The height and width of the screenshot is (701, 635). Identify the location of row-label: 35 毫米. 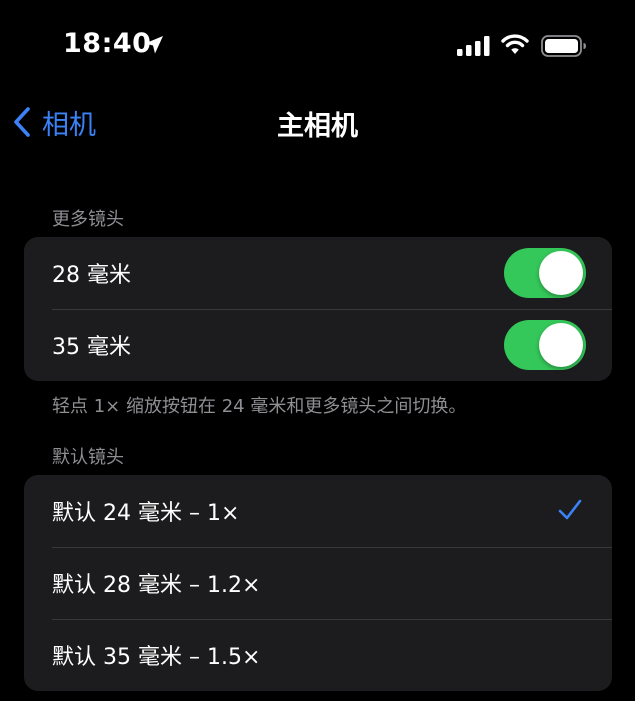
(91, 347).